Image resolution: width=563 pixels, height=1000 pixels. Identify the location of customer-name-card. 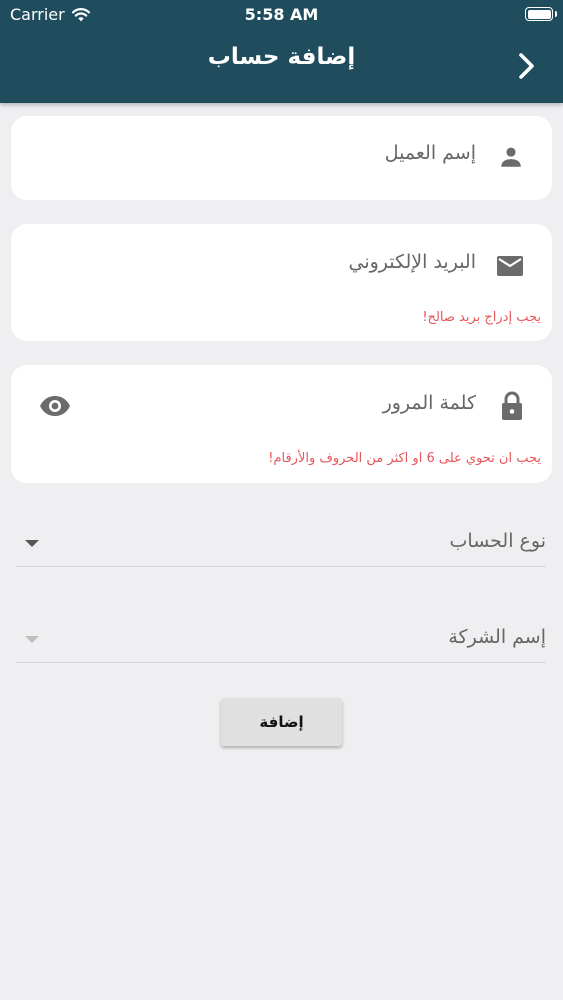
(281, 158).